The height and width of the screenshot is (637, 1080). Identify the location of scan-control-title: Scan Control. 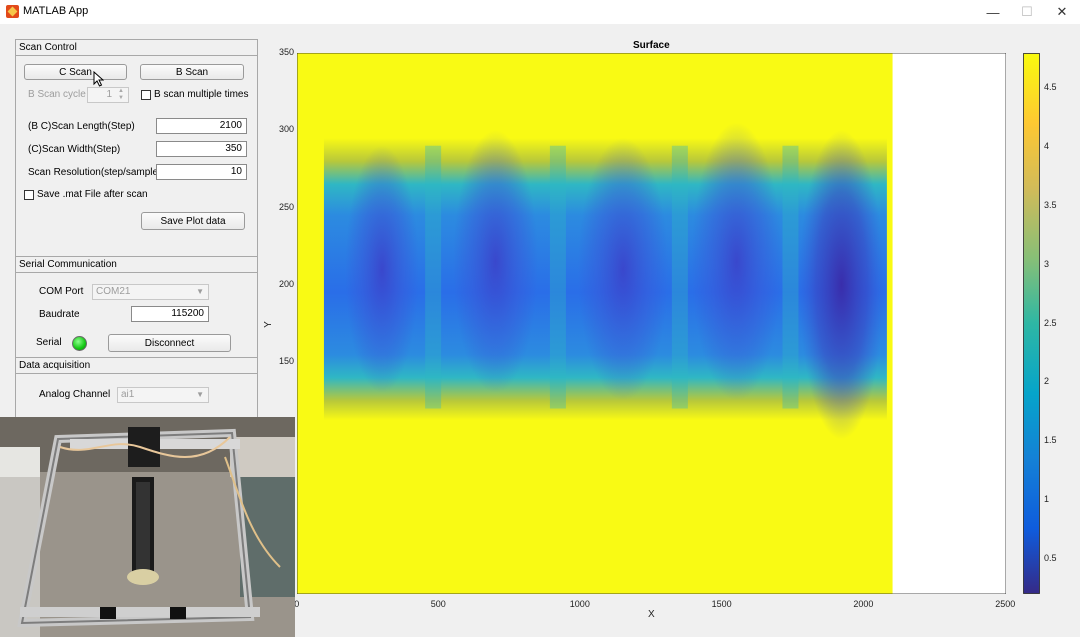
(48, 47).